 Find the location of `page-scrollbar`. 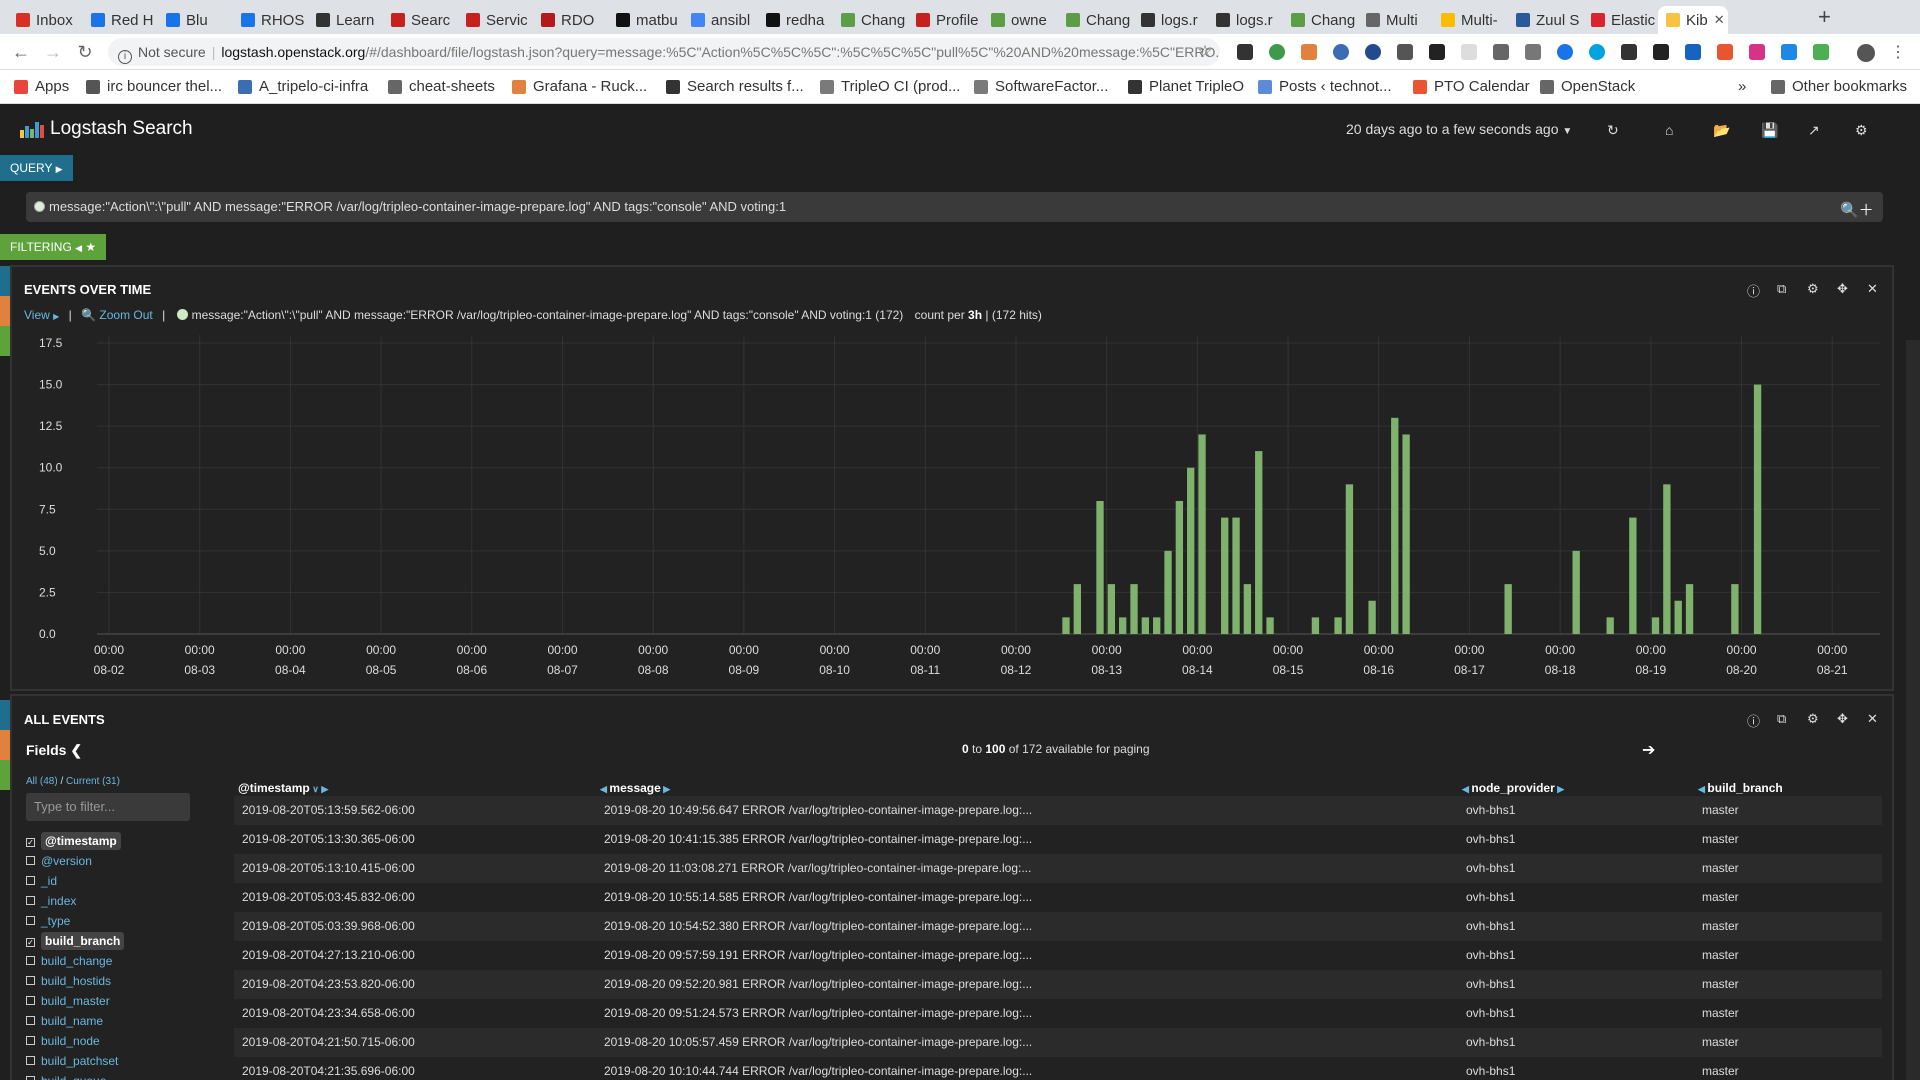

page-scrollbar is located at coordinates (1913, 710).